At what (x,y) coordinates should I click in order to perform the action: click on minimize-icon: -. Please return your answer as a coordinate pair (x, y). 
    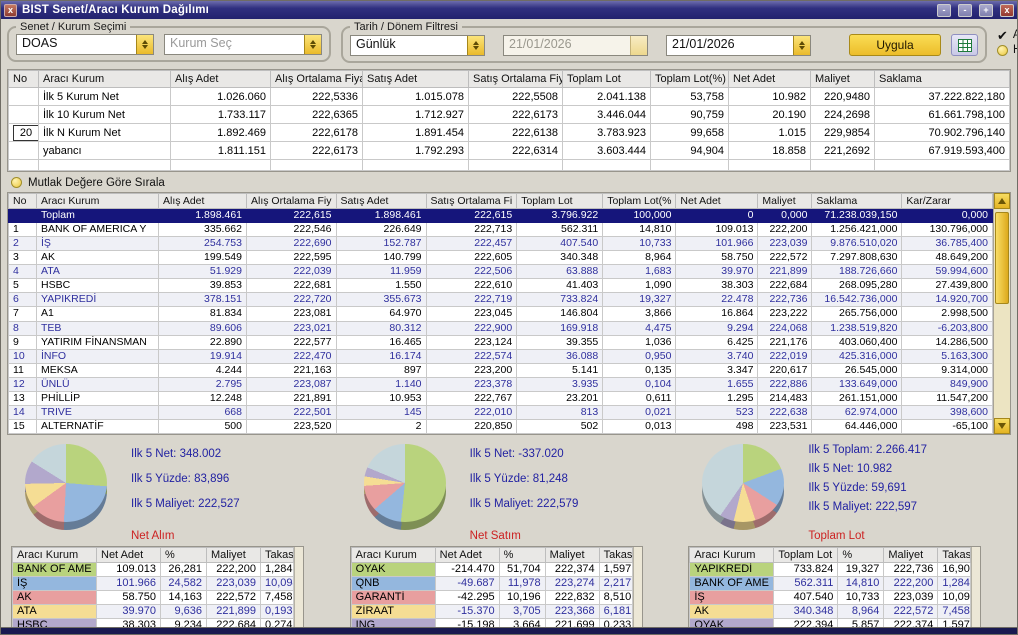
    Looking at the image, I should click on (944, 10).